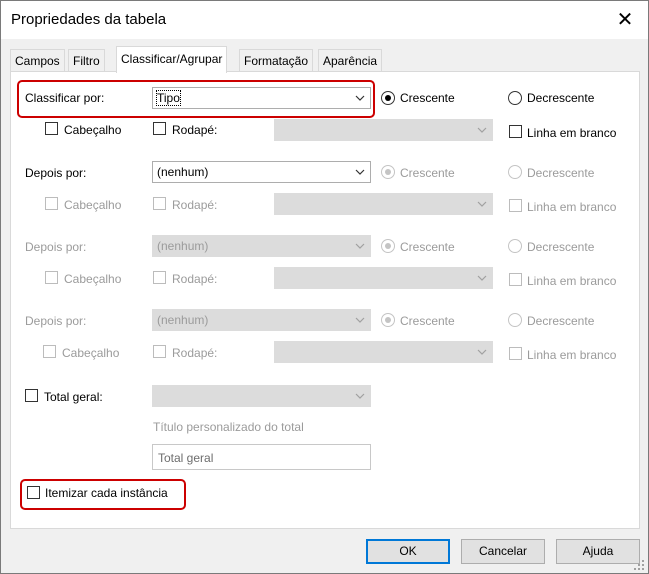 Image resolution: width=649 pixels, height=574 pixels. I want to click on cancel-button: Cancelar, so click(503, 551).